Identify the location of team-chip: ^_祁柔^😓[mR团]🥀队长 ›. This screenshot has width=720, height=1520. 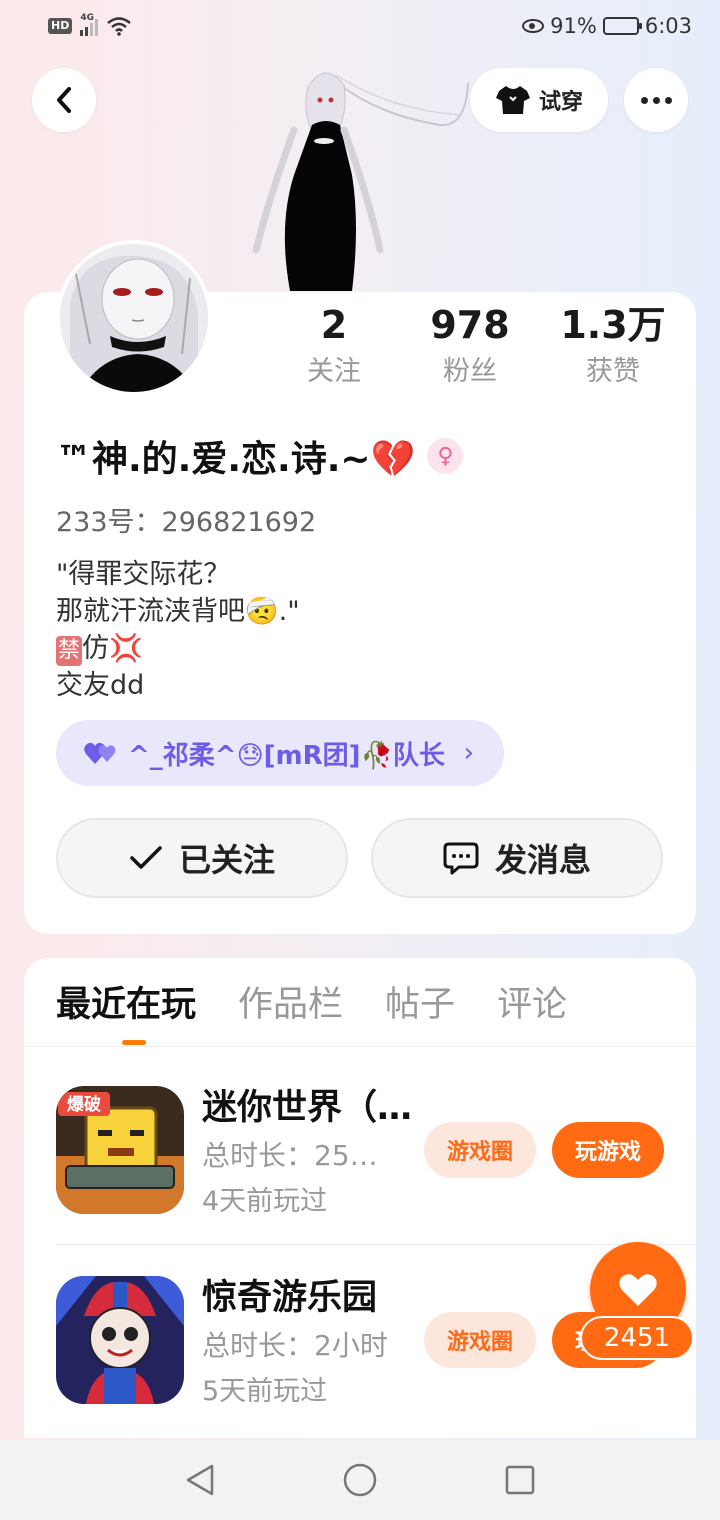
(280, 753).